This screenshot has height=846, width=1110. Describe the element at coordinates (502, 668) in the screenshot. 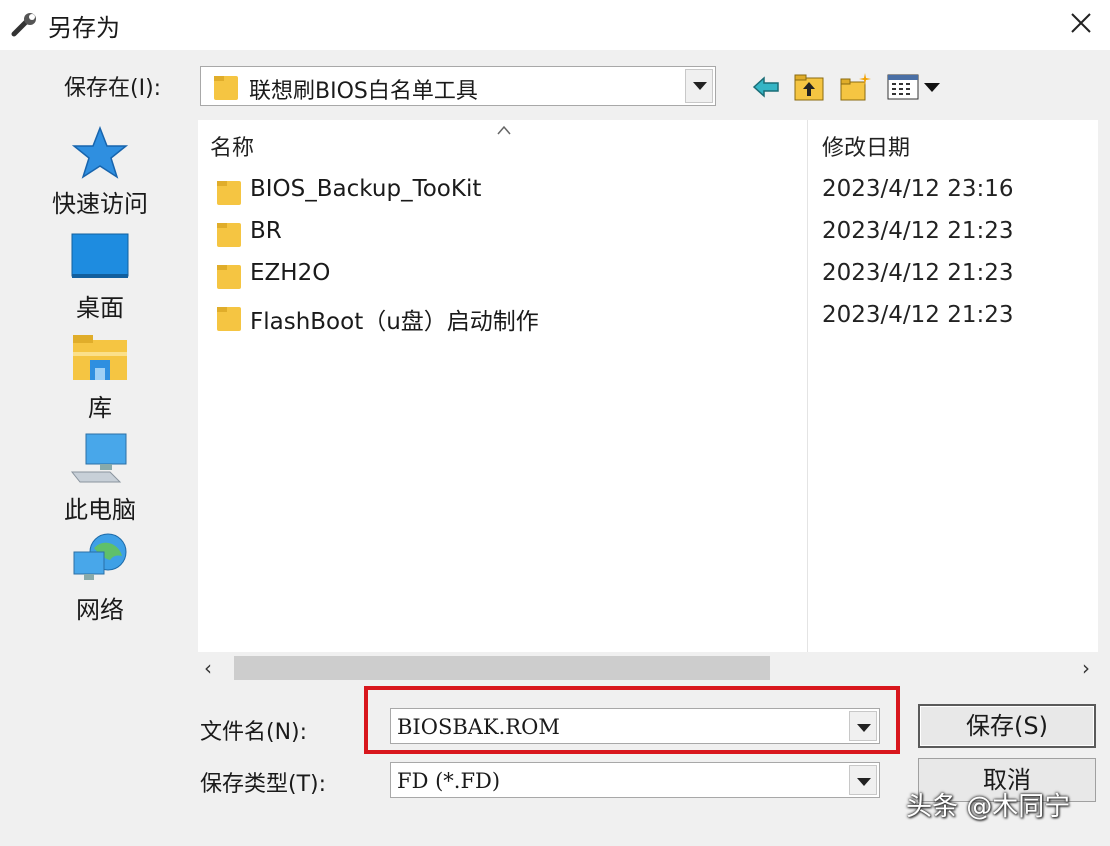

I see `scrollbar-thumb` at that location.